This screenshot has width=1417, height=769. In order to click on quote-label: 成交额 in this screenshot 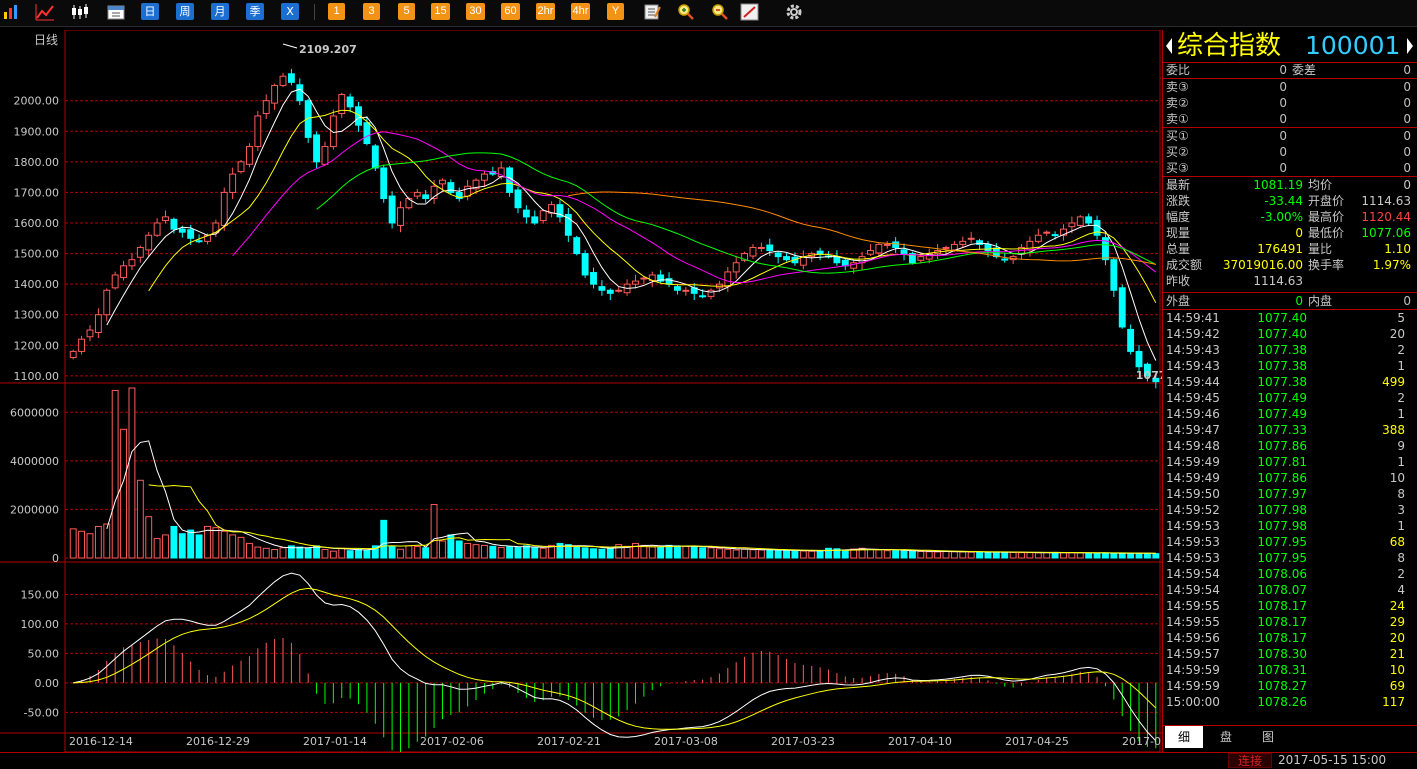, I will do `click(1184, 265)`.